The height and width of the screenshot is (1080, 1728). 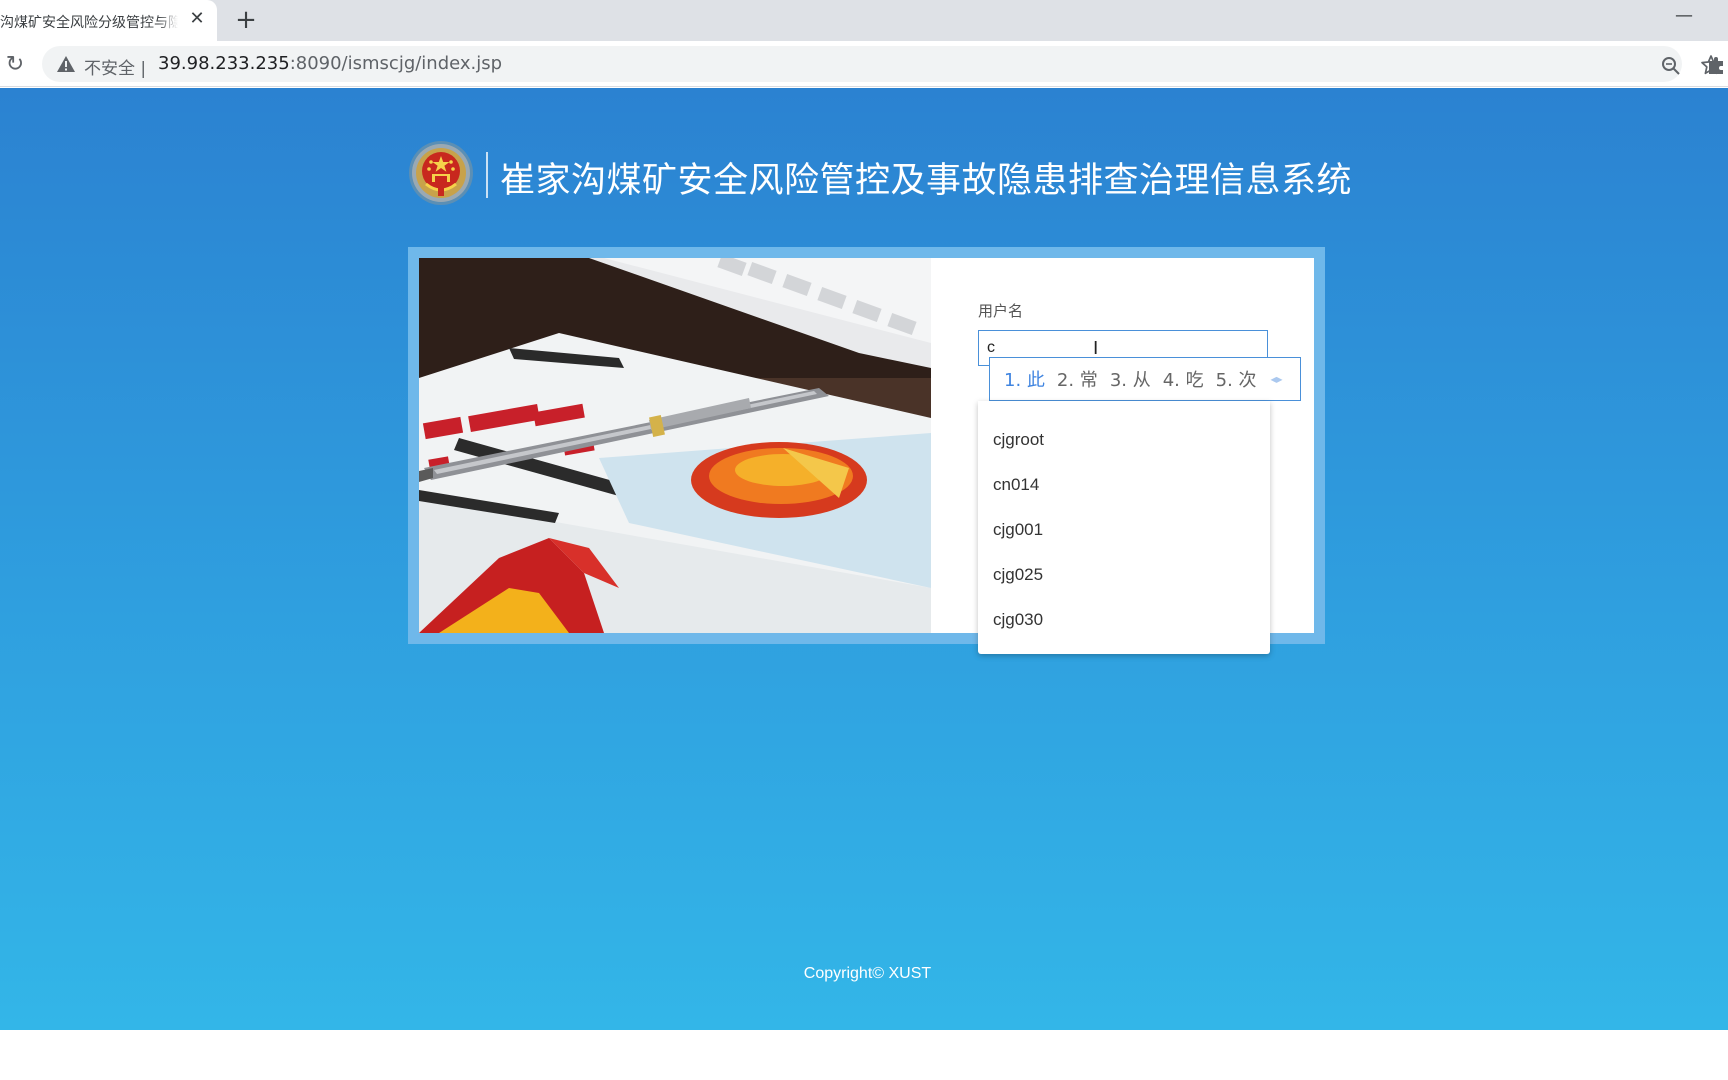 I want to click on security-status: 不安全 |, so click(x=115, y=66).